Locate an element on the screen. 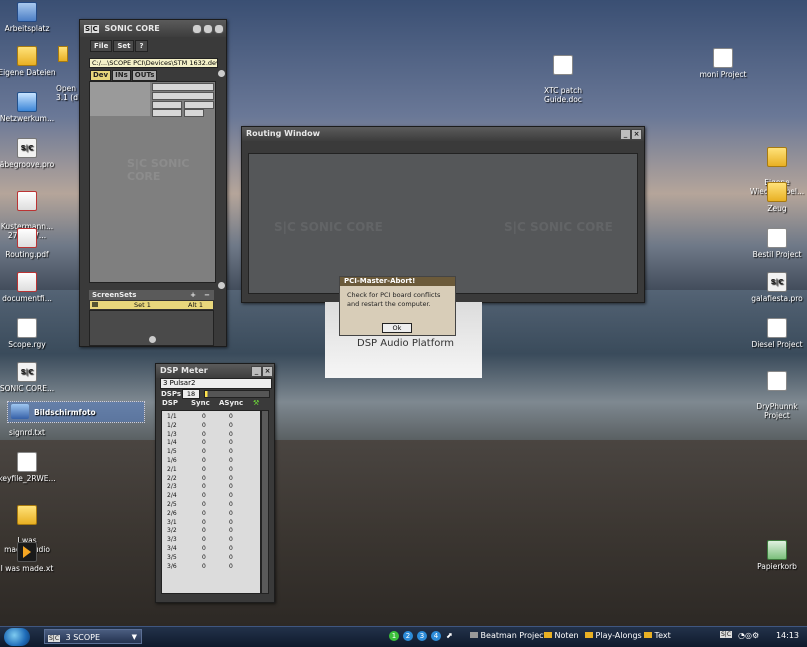 Image resolution: width=807 pixels, height=647 pixels. taskbar-link-text: Text is located at coordinates (657, 635).